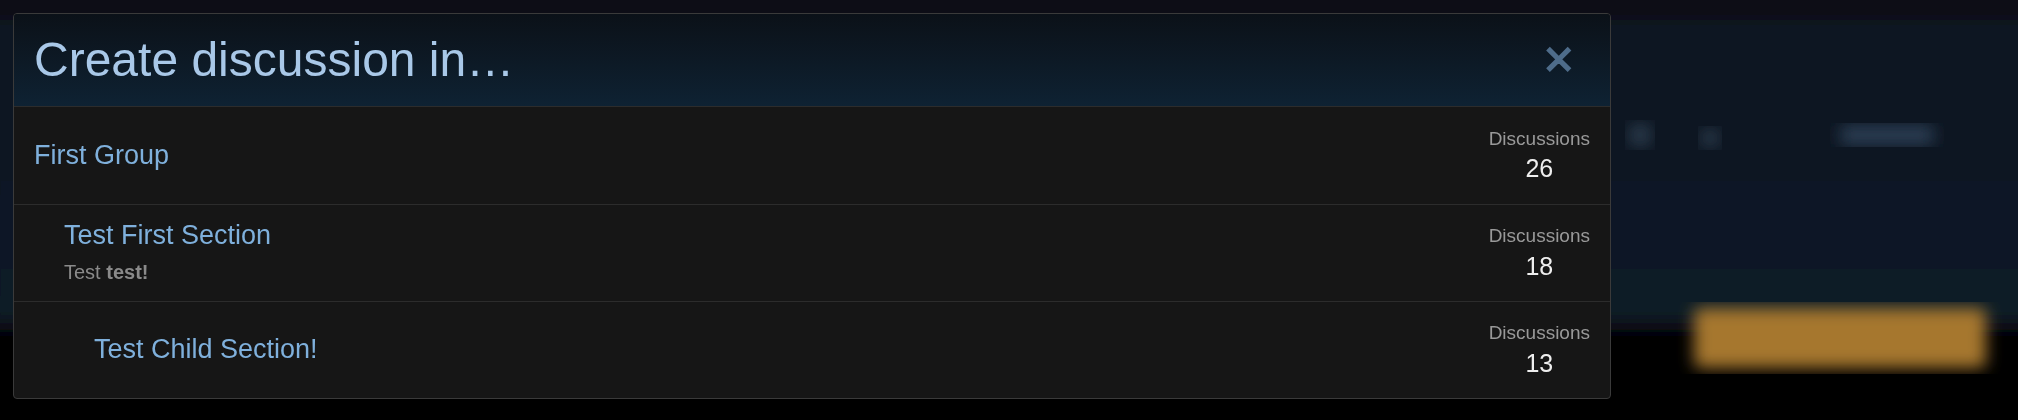  Describe the element at coordinates (102, 155) in the screenshot. I see `node-link: First Group` at that location.